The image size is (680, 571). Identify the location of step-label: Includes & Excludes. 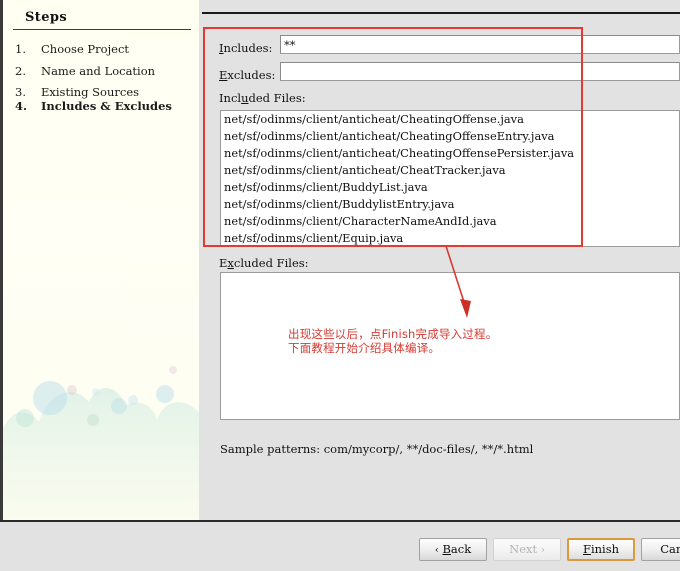
(106, 106).